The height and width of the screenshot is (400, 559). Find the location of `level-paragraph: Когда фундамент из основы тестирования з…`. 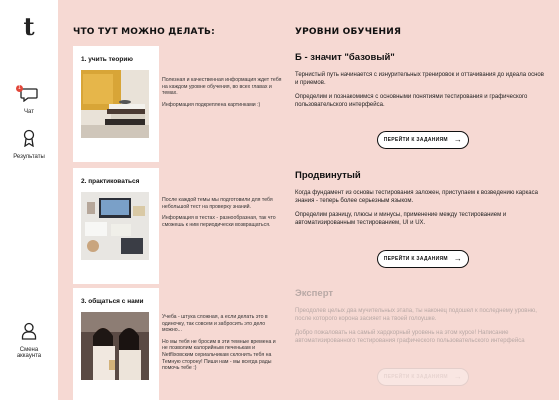

level-paragraph: Когда фундамент из основы тестирования з… is located at coordinates (416, 197).